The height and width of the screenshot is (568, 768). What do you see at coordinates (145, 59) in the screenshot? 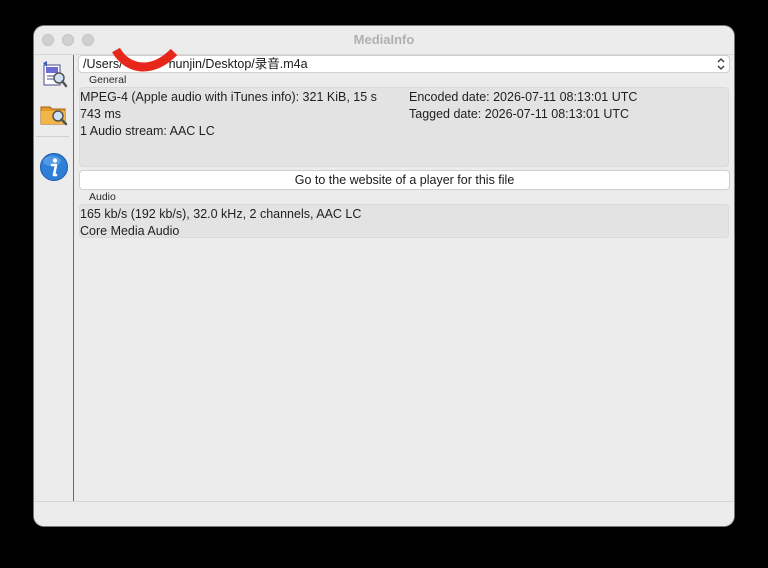
I see `annotation-mark` at bounding box center [145, 59].